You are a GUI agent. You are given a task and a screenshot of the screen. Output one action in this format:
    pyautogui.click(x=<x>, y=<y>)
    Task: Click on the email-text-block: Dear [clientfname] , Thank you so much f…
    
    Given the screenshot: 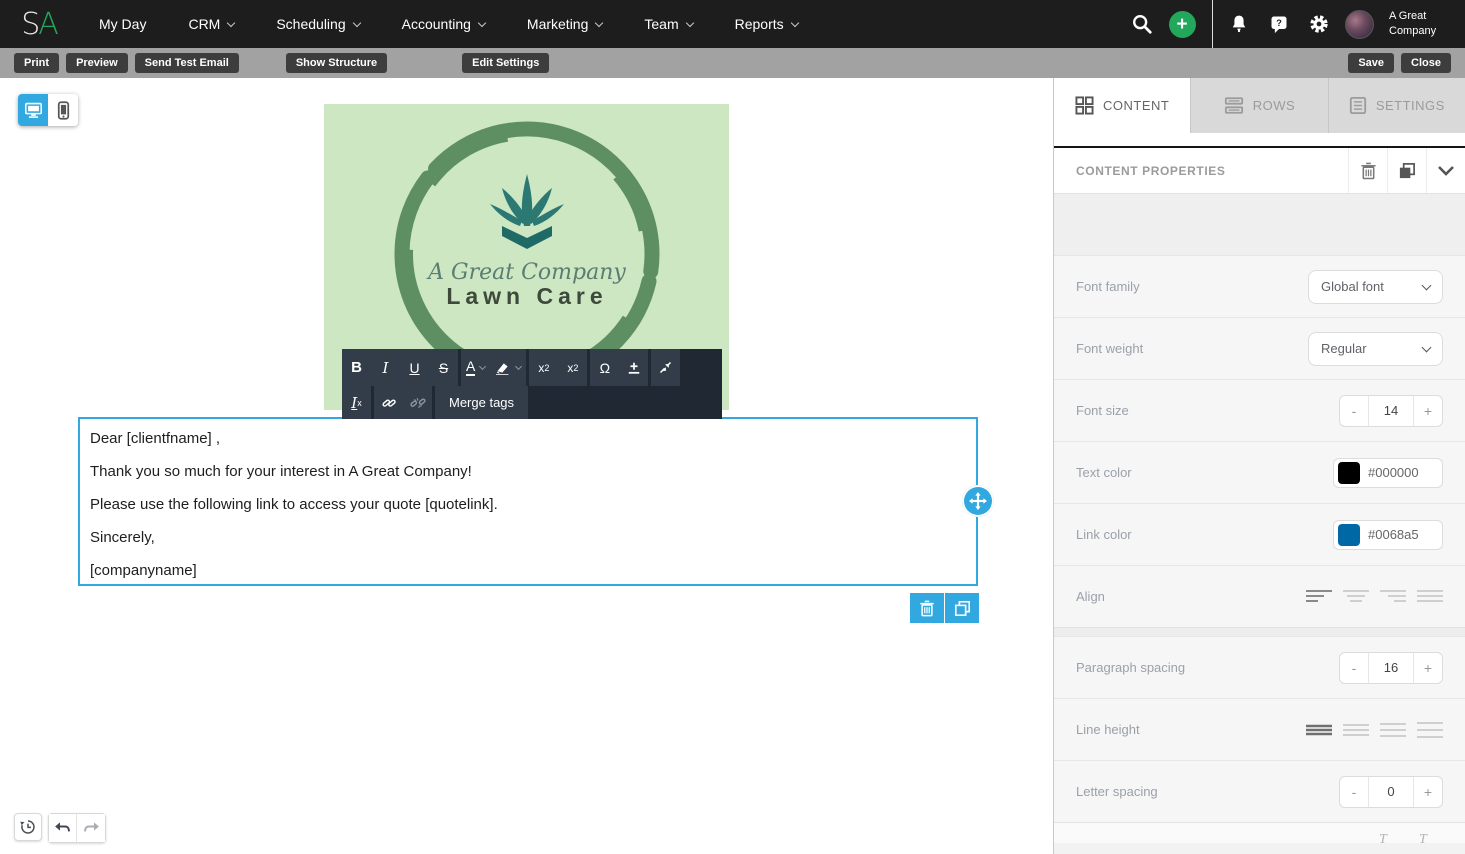 What is the action you would take?
    pyautogui.click(x=528, y=501)
    